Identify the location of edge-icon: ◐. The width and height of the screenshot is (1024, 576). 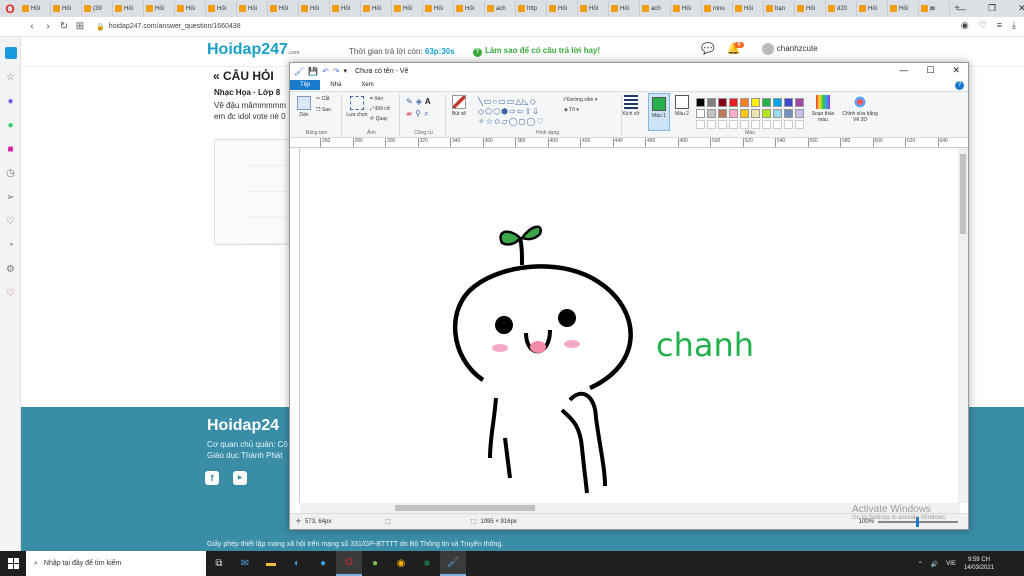
(297, 563).